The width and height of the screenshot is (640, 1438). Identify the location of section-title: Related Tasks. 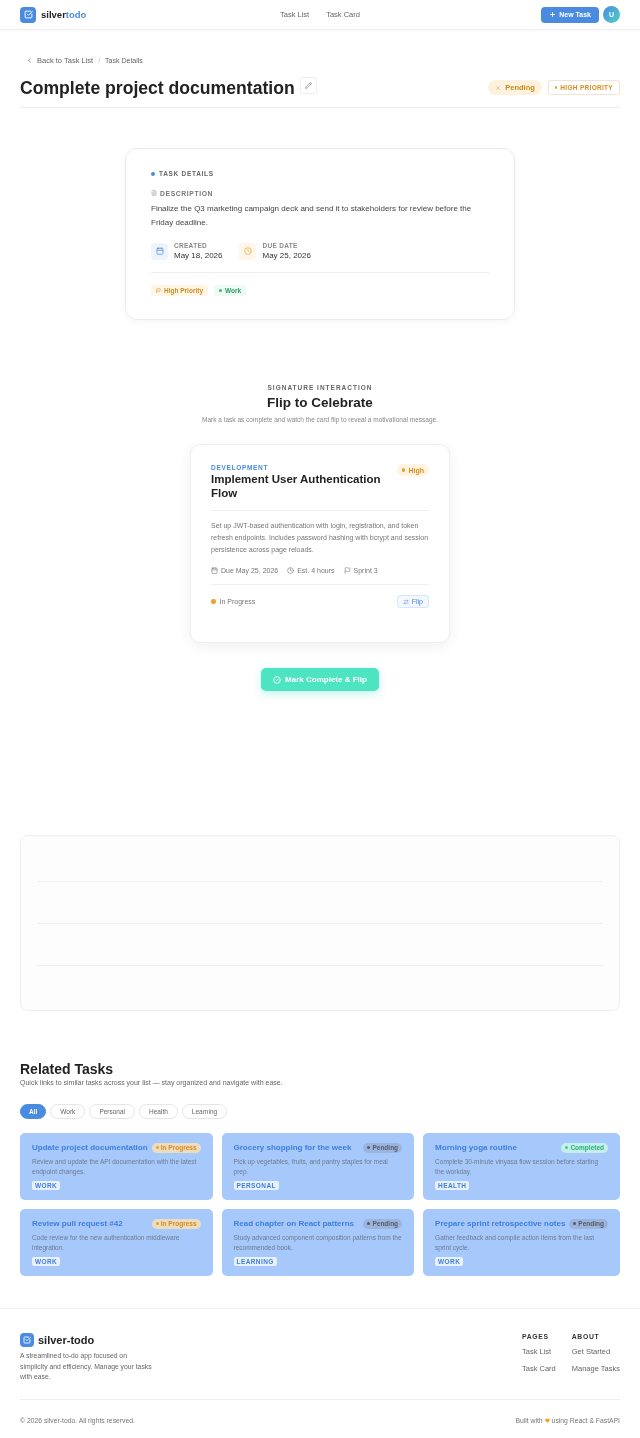
(67, 1069).